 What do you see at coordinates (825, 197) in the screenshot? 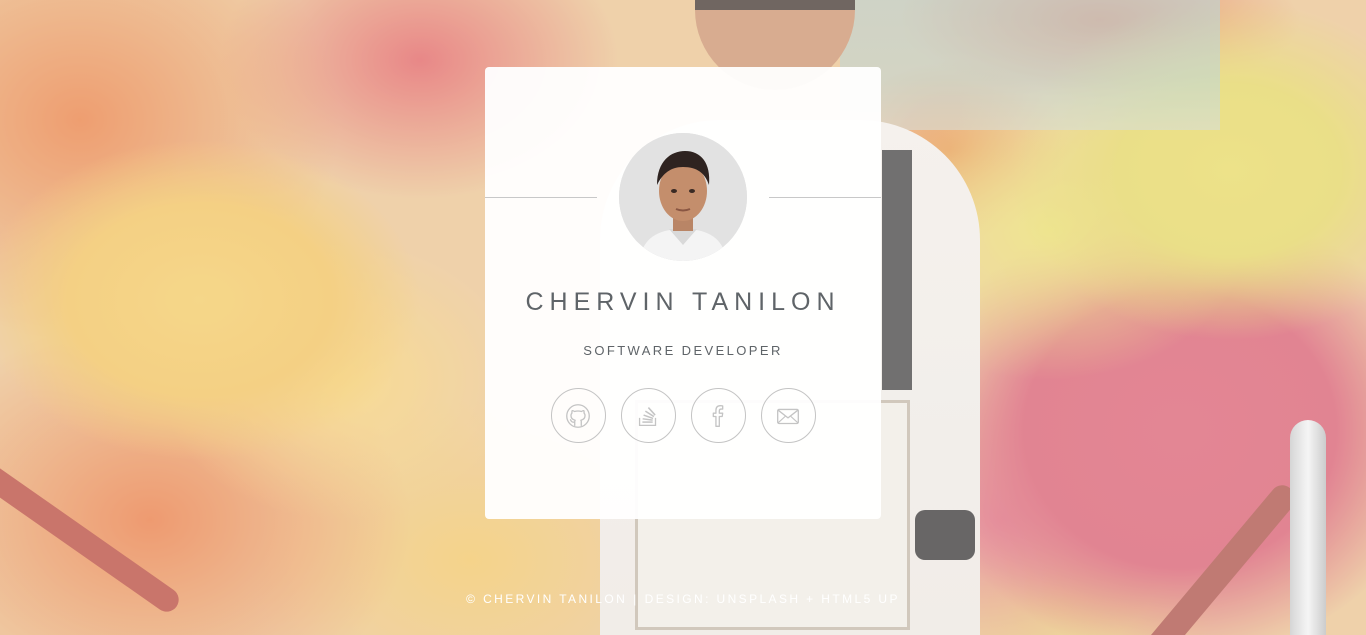
I see `divider-right` at bounding box center [825, 197].